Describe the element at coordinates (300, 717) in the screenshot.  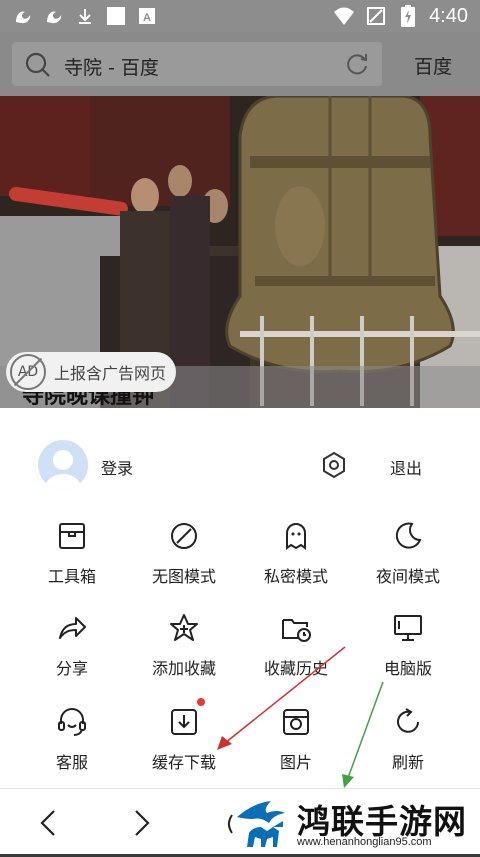
I see `annotation-arrows` at that location.